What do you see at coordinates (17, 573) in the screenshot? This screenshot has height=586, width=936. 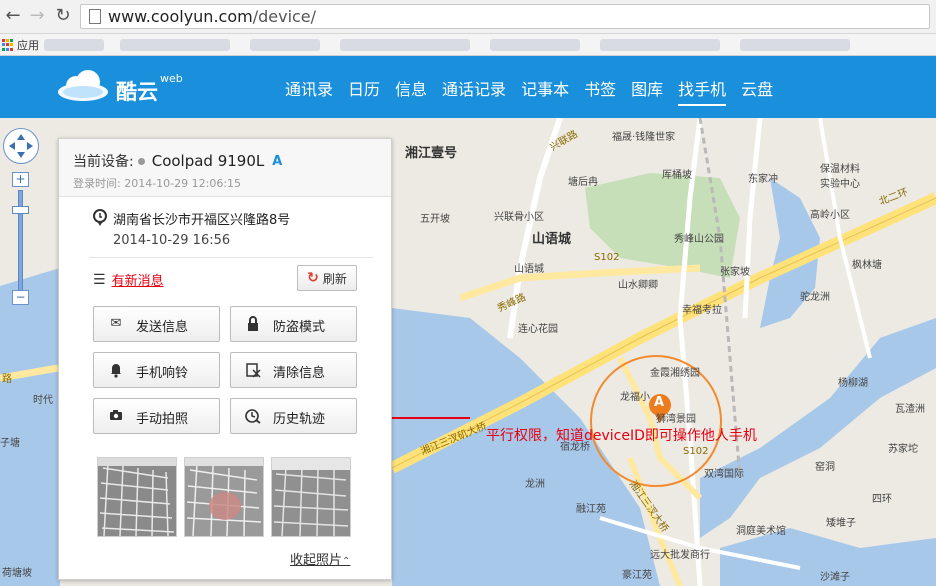 I see `map-label: 荷塘坡` at bounding box center [17, 573].